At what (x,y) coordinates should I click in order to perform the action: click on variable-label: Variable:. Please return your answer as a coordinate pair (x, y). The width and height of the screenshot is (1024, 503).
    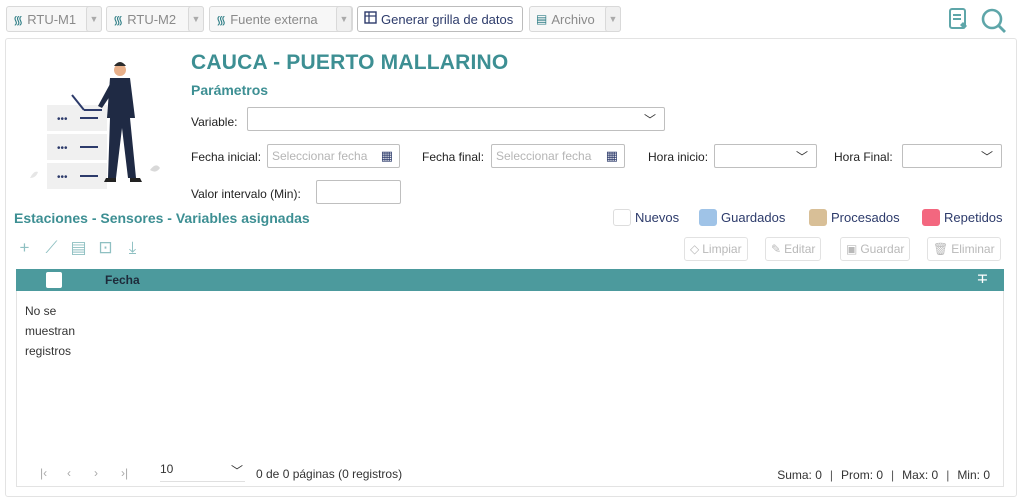
    Looking at the image, I should click on (214, 122).